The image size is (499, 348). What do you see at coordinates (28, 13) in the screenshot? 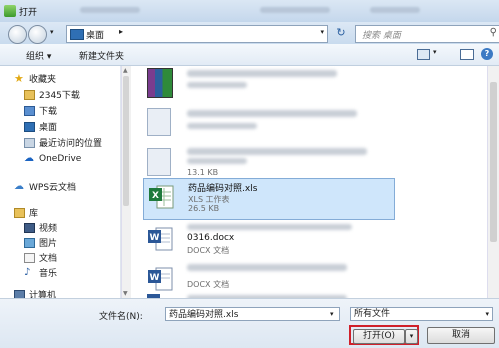
I see `window-title: 打开` at bounding box center [28, 13].